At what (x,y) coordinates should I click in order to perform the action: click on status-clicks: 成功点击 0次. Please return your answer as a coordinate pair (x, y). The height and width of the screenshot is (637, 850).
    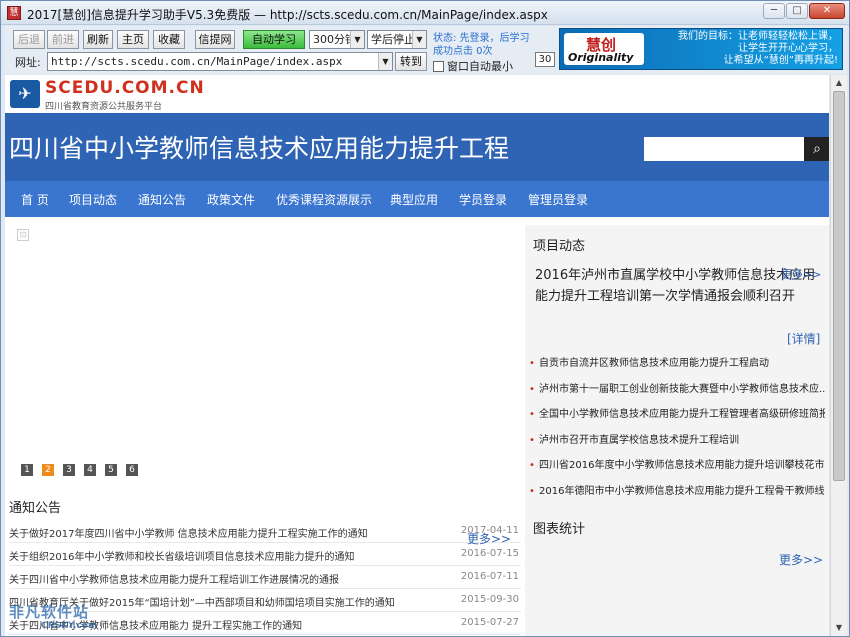
    Looking at the image, I should click on (463, 51).